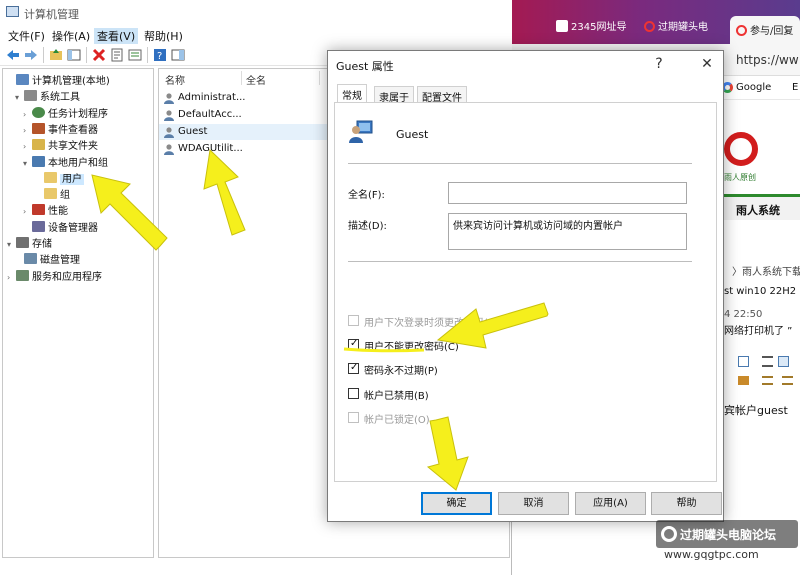  I want to click on browser-tab: 2345网址导, so click(596, 29).